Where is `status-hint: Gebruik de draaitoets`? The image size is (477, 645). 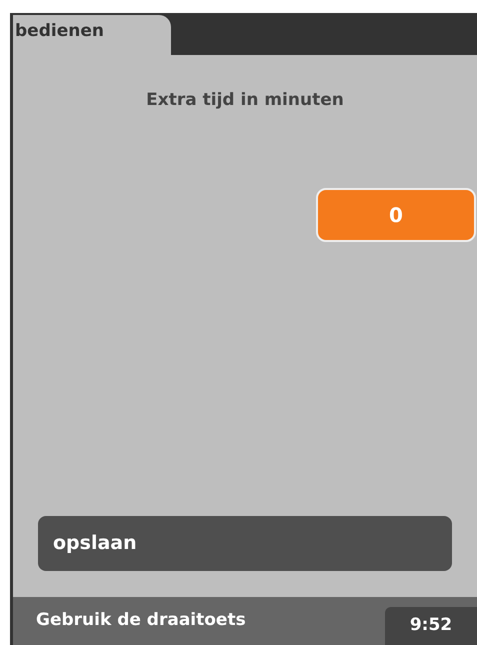 status-hint: Gebruik de draaitoets is located at coordinates (141, 620).